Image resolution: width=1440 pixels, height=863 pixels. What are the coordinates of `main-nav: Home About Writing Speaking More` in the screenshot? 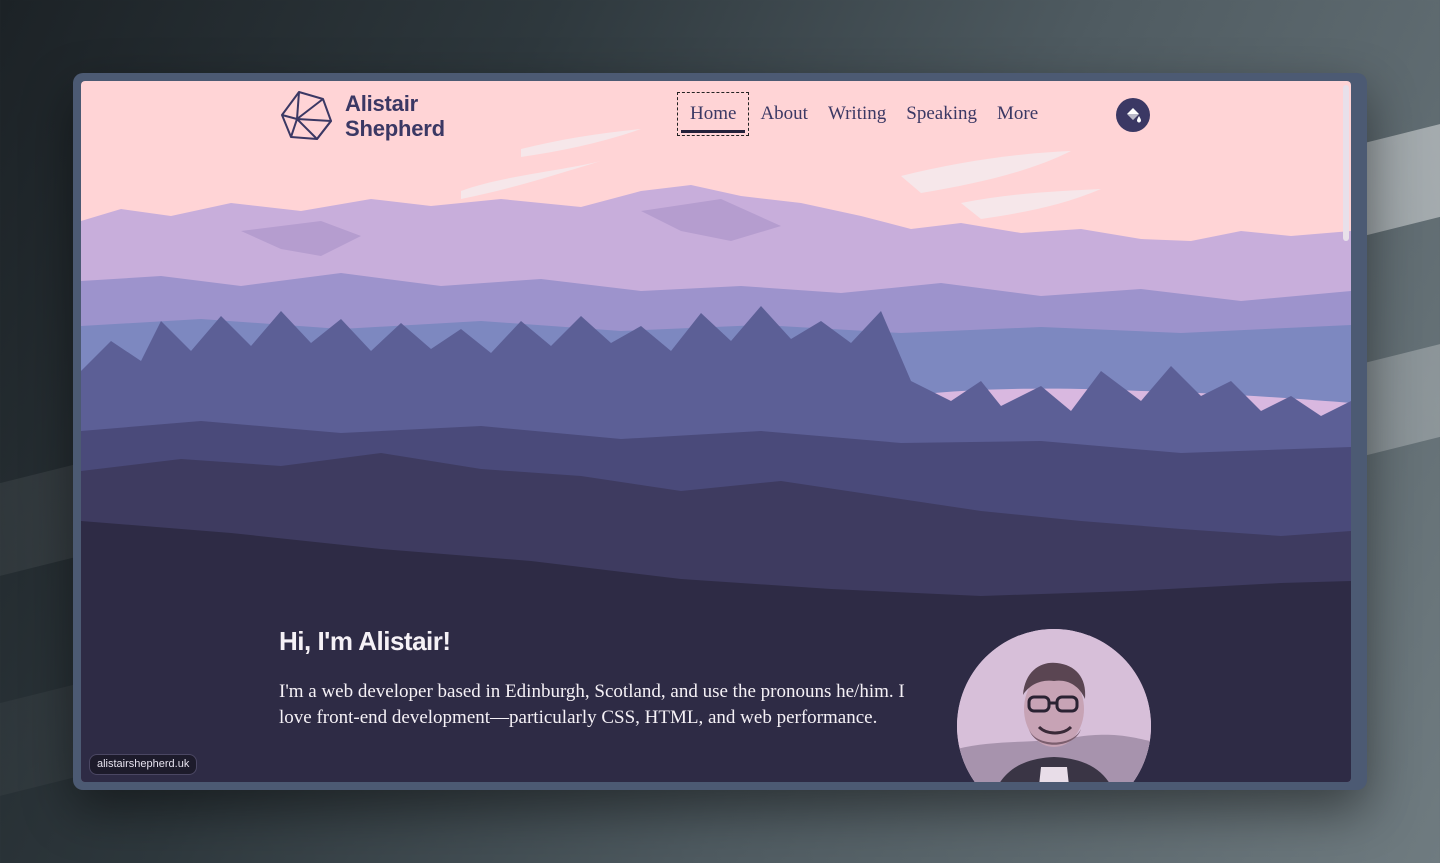 It's located at (862, 114).